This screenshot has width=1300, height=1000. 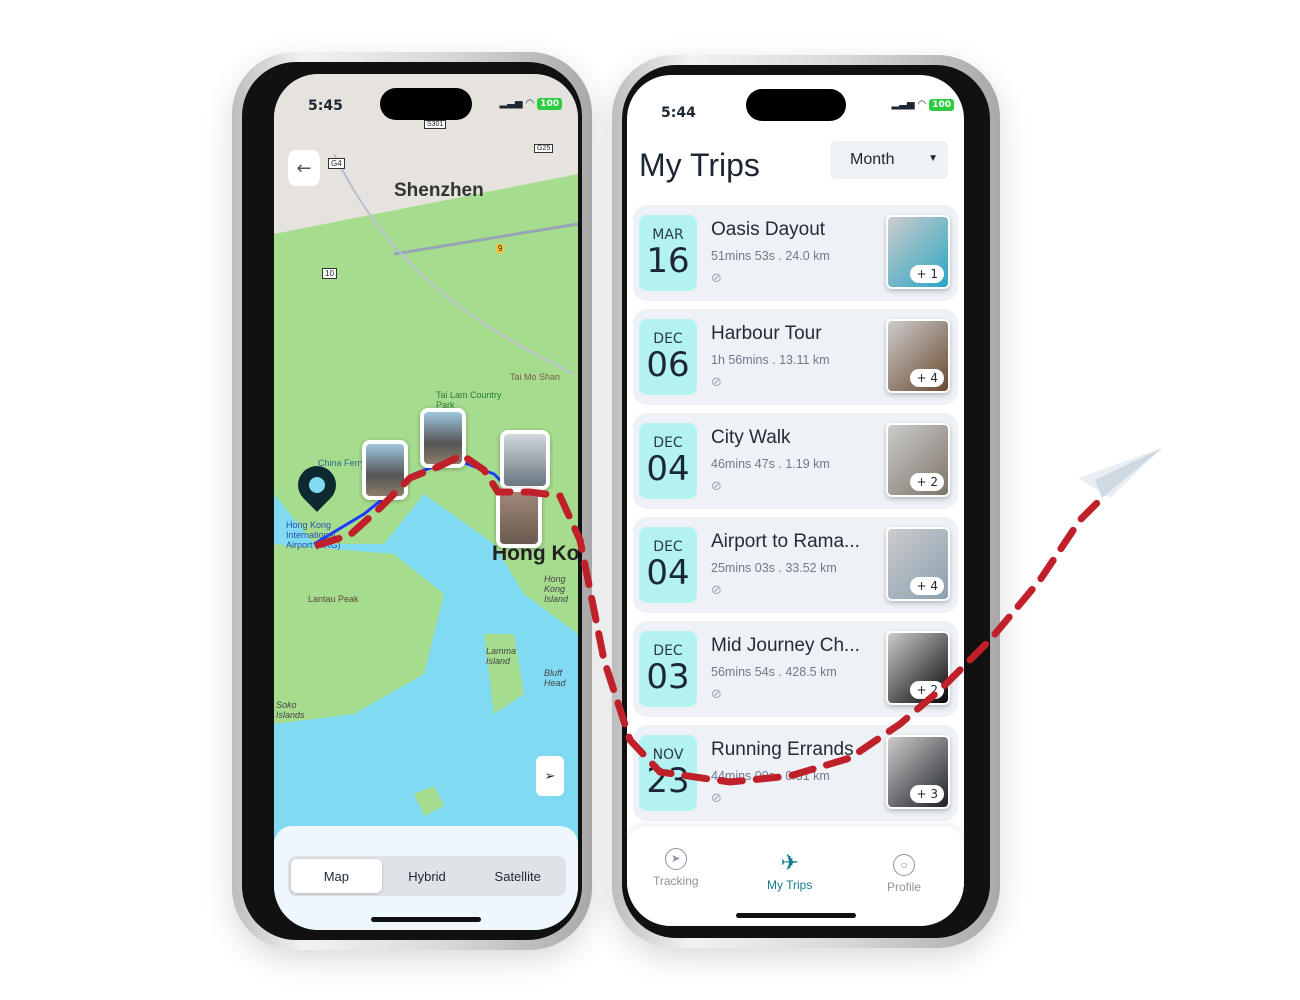 What do you see at coordinates (918, 772) in the screenshot?
I see `trip-photo: + 3` at bounding box center [918, 772].